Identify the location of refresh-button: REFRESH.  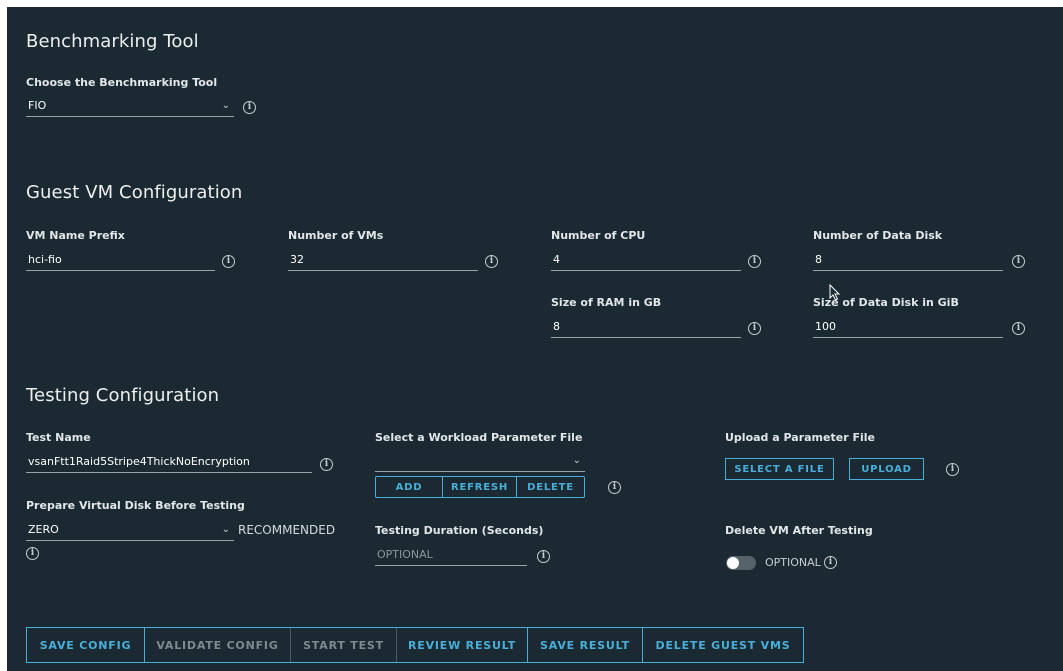
(480, 487).